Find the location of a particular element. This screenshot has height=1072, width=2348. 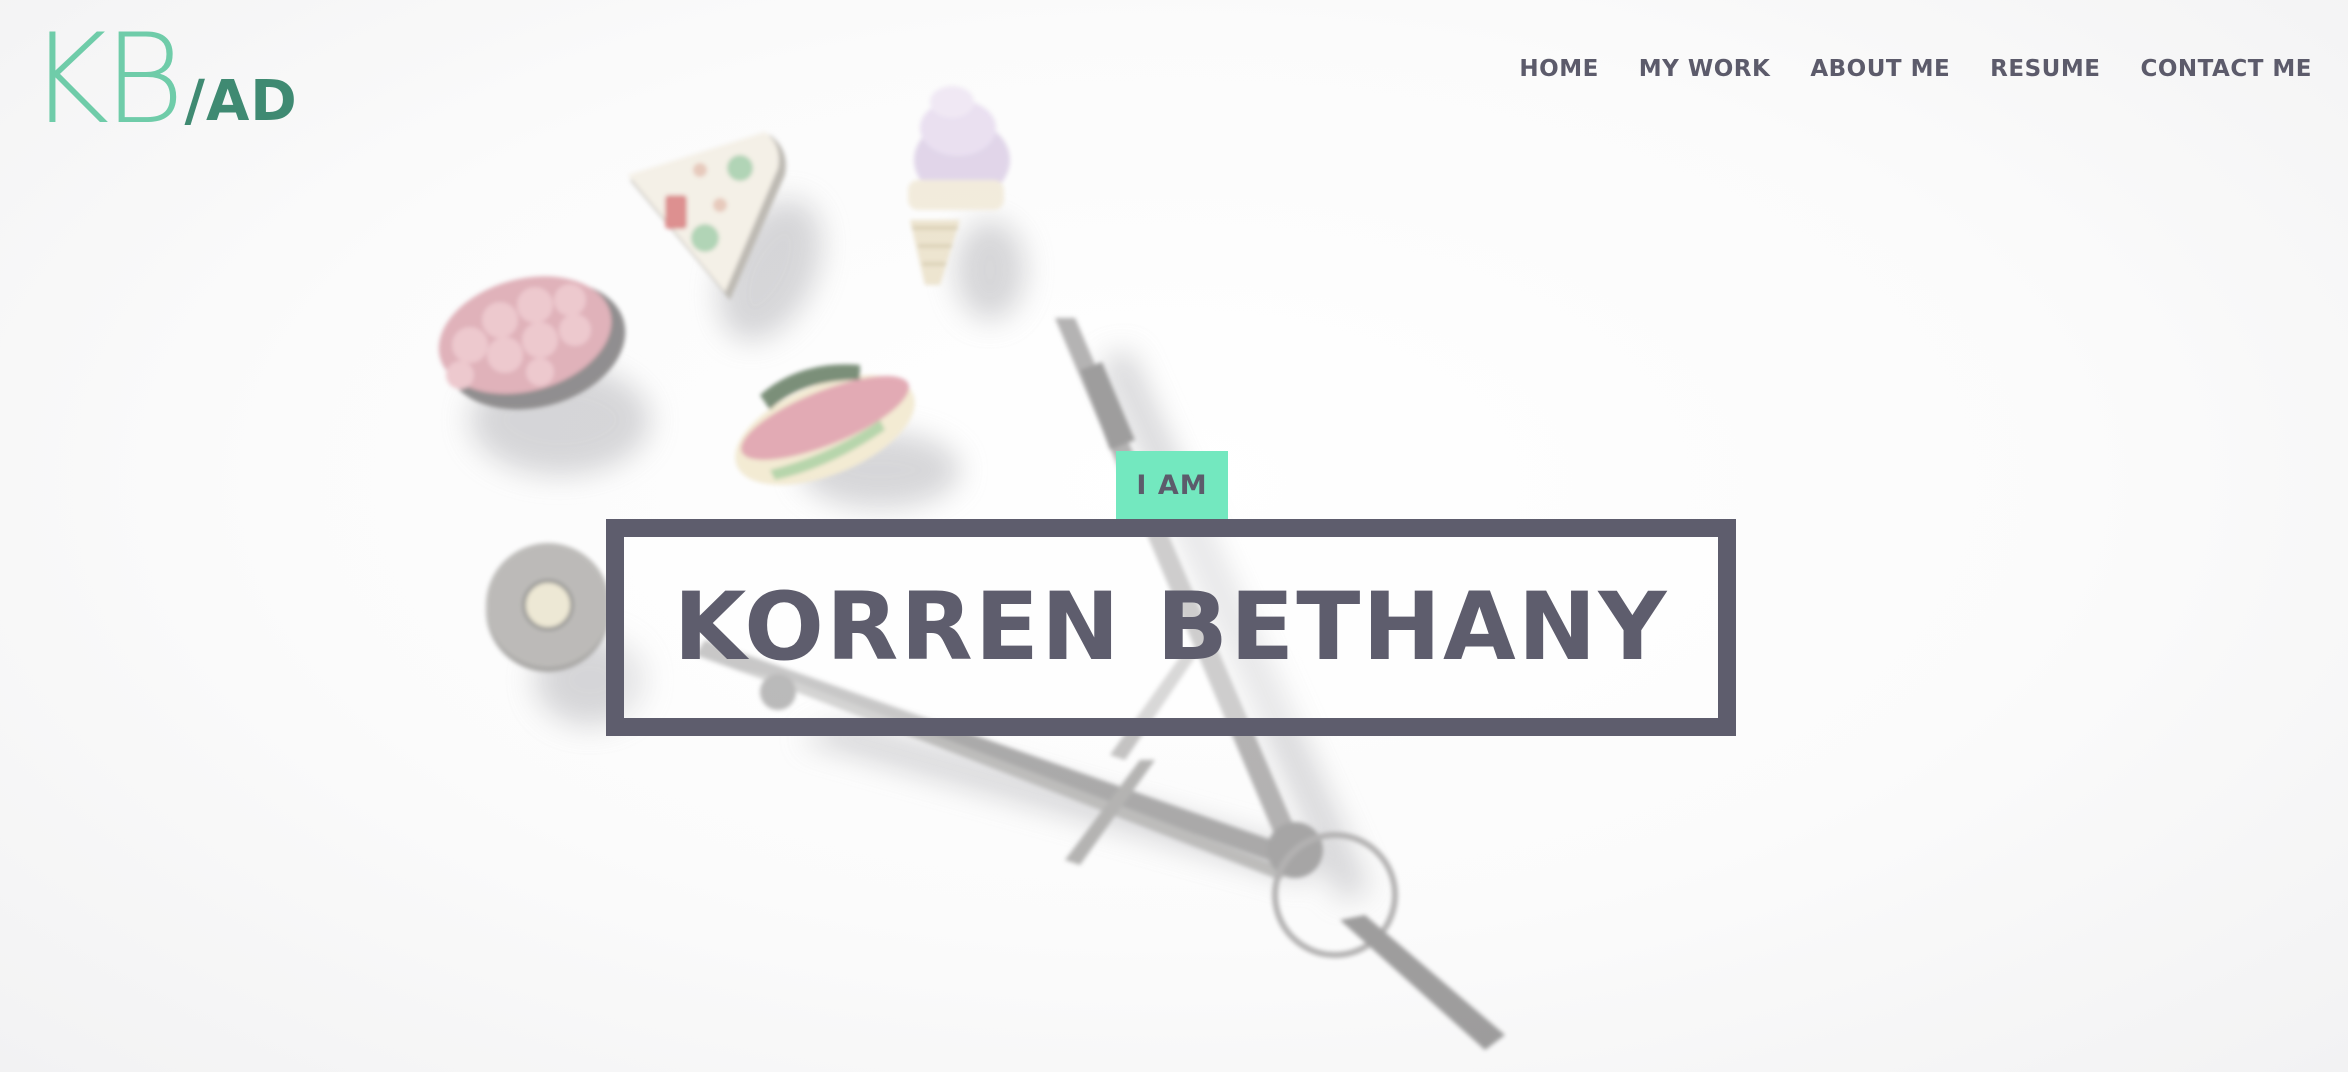

nav-my-work: MY WORK is located at coordinates (1705, 69).